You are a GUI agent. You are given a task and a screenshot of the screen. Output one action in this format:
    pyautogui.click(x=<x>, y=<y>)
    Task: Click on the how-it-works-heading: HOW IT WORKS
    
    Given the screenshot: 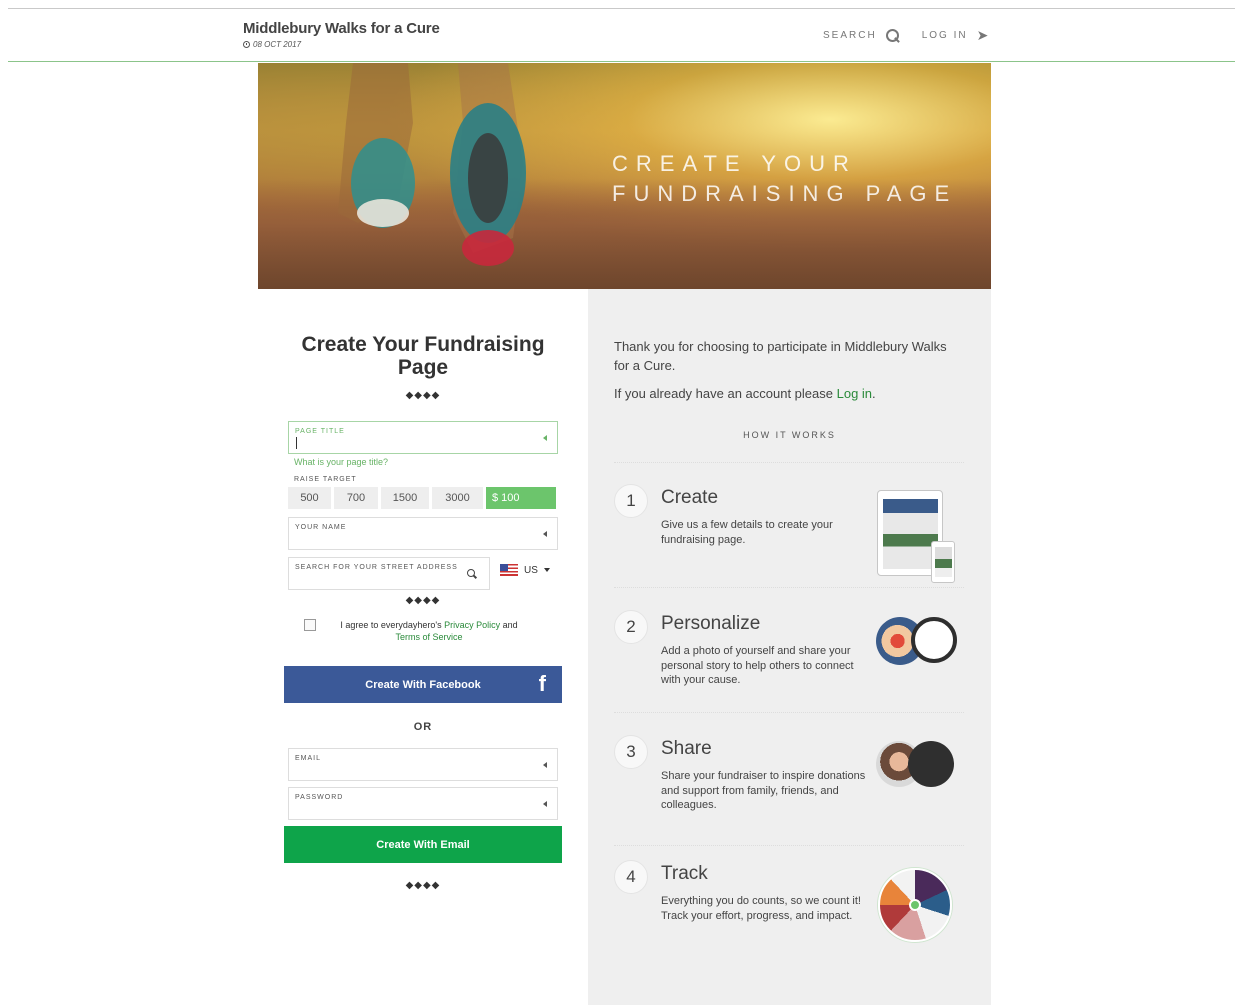 What is the action you would take?
    pyautogui.click(x=789, y=435)
    